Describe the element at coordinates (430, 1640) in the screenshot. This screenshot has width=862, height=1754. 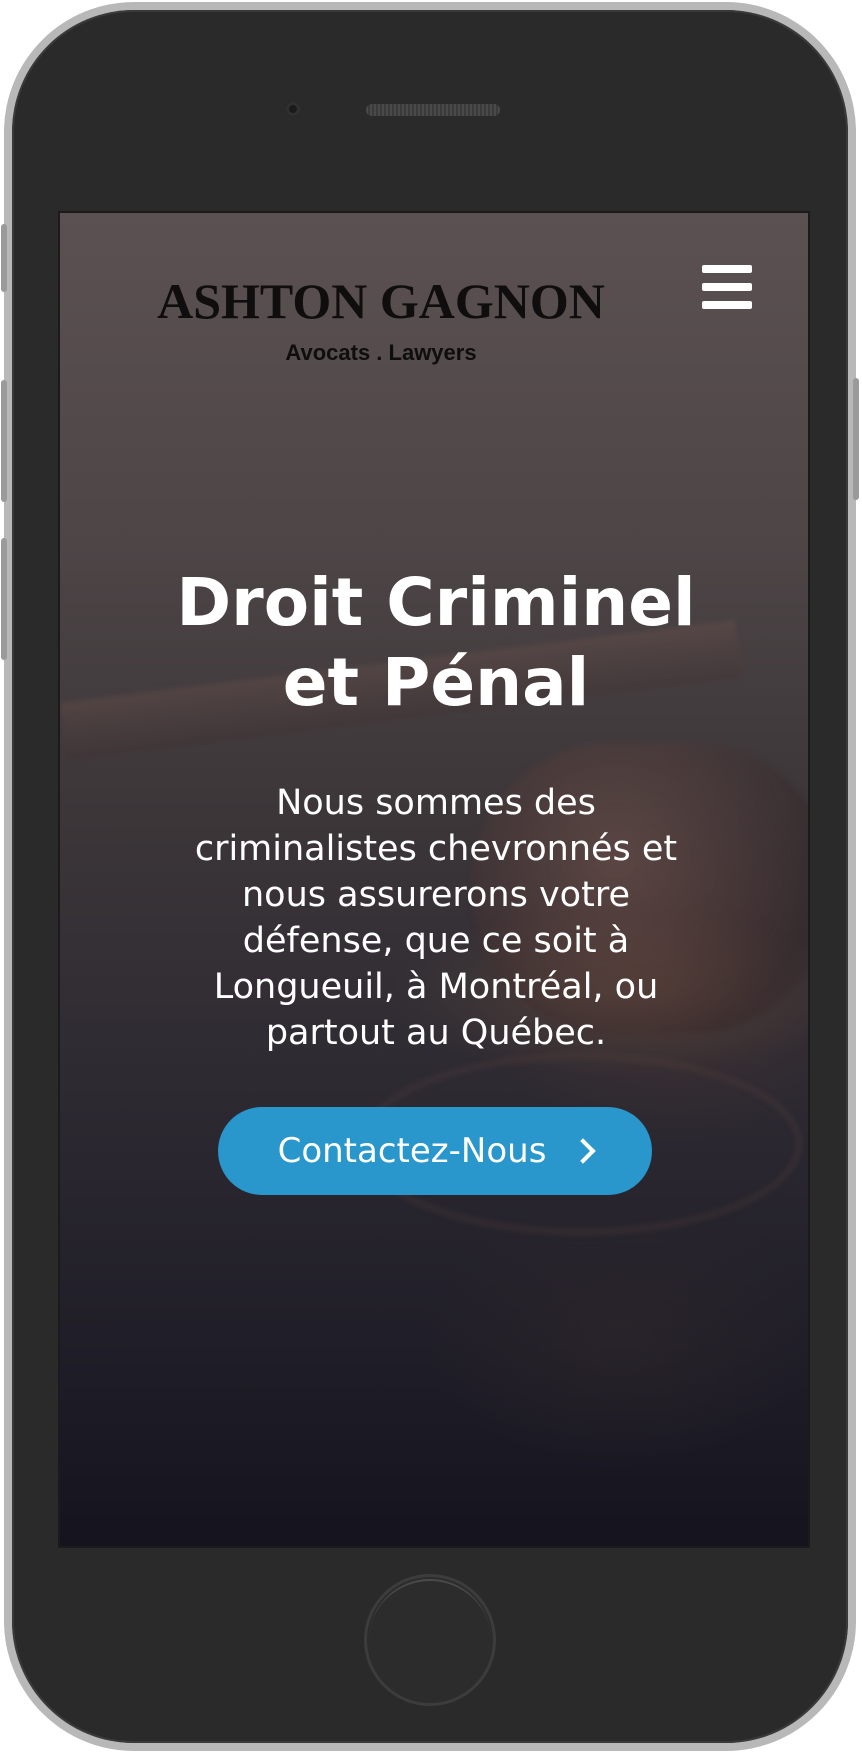
I see `home-button` at that location.